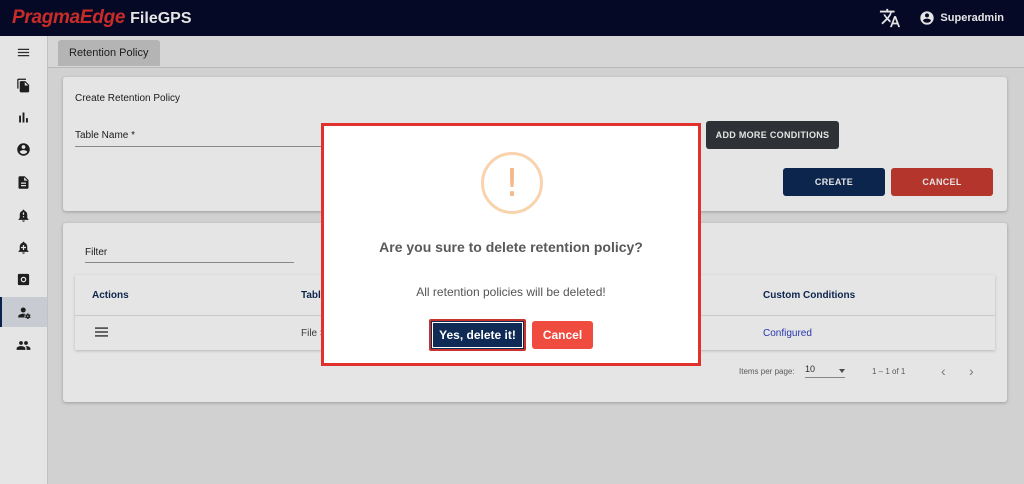  I want to click on confirm-delete-button: Yes, delete it!, so click(477, 335).